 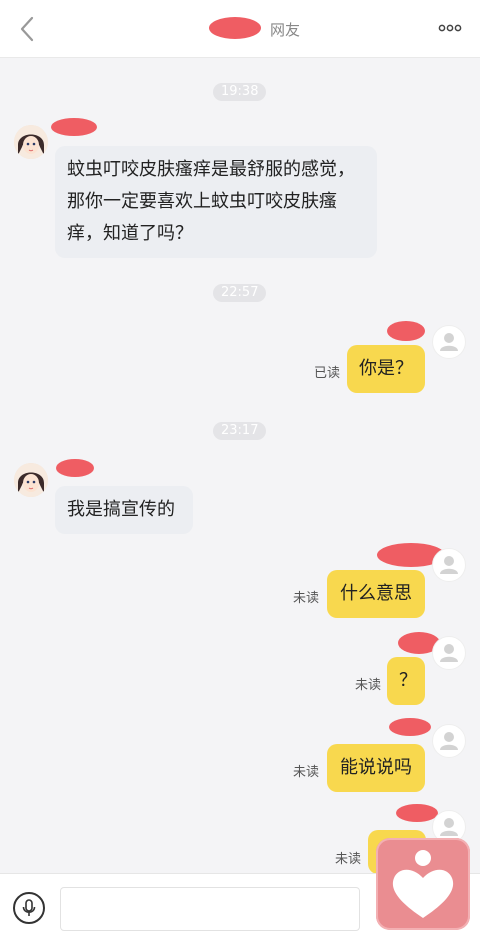 I want to click on message-input, so click(x=210, y=909).